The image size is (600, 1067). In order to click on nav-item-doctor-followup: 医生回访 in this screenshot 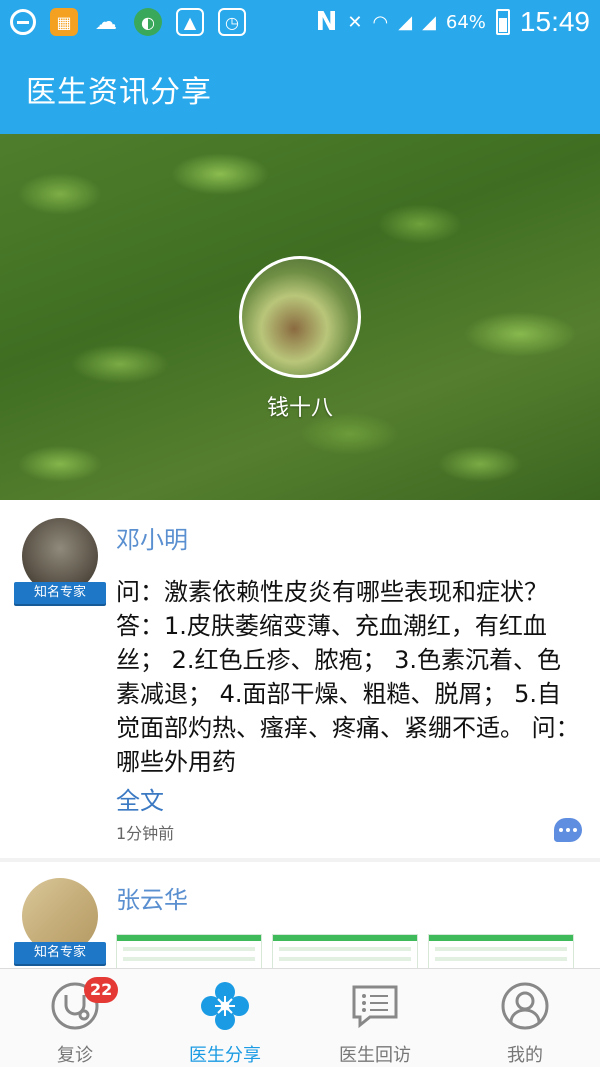, I will do `click(375, 1018)`.